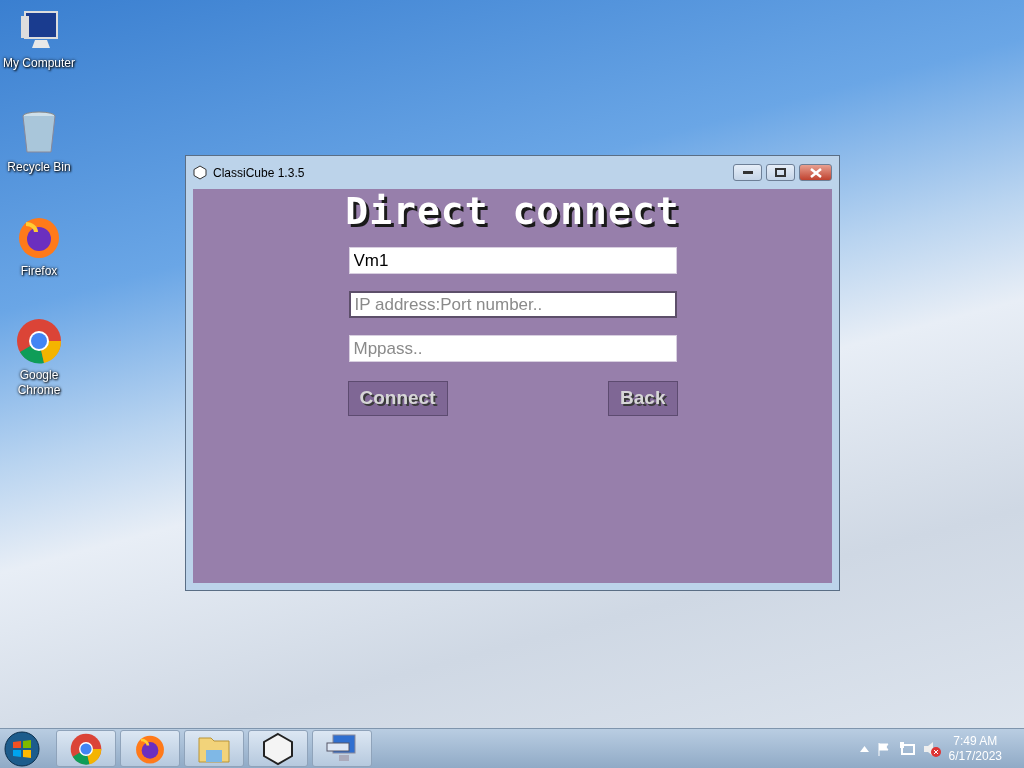 The width and height of the screenshot is (1024, 768). I want to click on minimize-icon, so click(747, 172).